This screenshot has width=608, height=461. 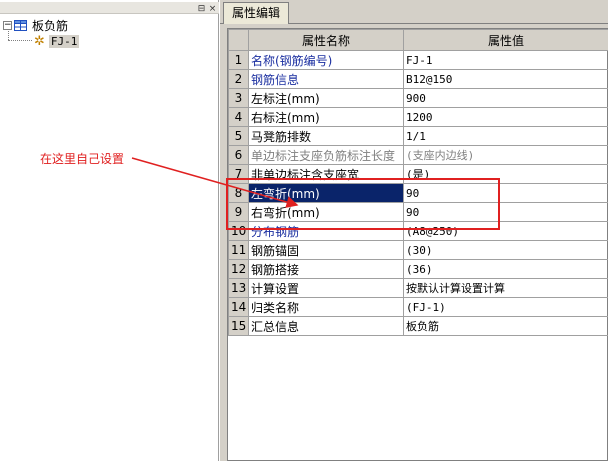 What do you see at coordinates (326, 155) in the screenshot?
I see `property-name-cell: 单边标注支座负筋标注长度` at bounding box center [326, 155].